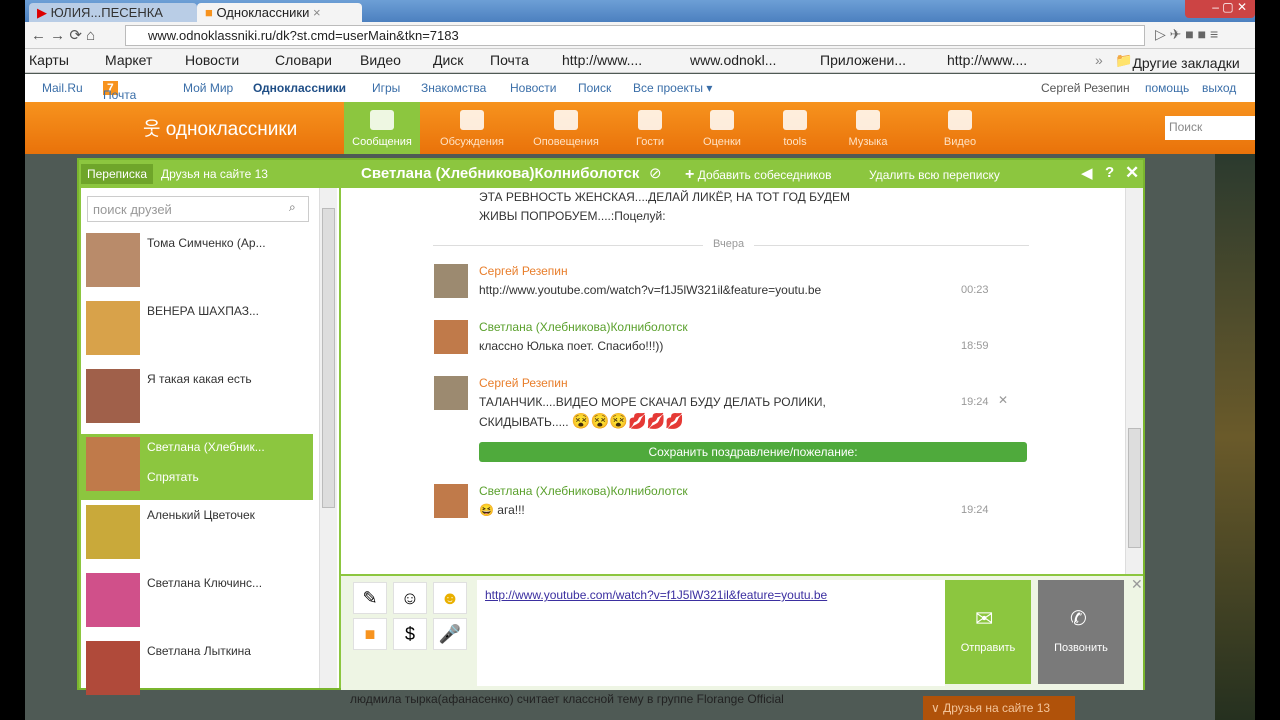 Image resolution: width=1280 pixels, height=720 pixels. Describe the element at coordinates (509, 60) in the screenshot. I see `bookmark: Почта` at that location.